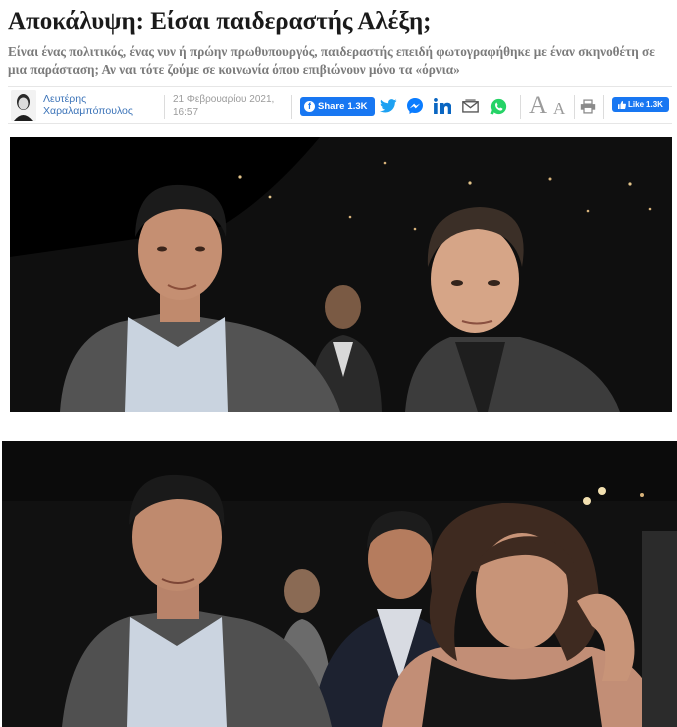  What do you see at coordinates (559, 109) in the screenshot?
I see `font-decrease-button: A` at bounding box center [559, 109].